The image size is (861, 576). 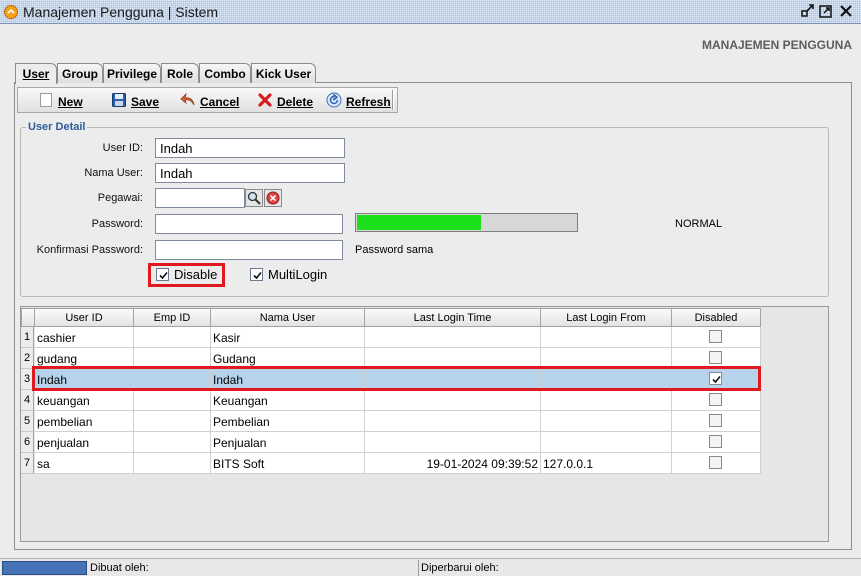 I want to click on delete-button: Delete, so click(x=288, y=101).